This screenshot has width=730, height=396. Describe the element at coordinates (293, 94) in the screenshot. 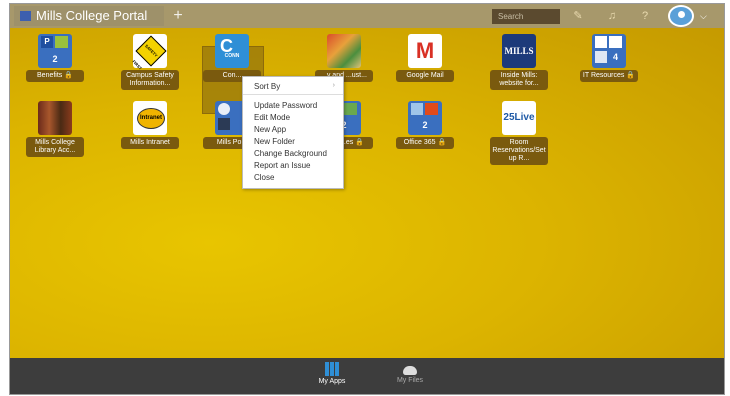

I see `menu-divider` at that location.